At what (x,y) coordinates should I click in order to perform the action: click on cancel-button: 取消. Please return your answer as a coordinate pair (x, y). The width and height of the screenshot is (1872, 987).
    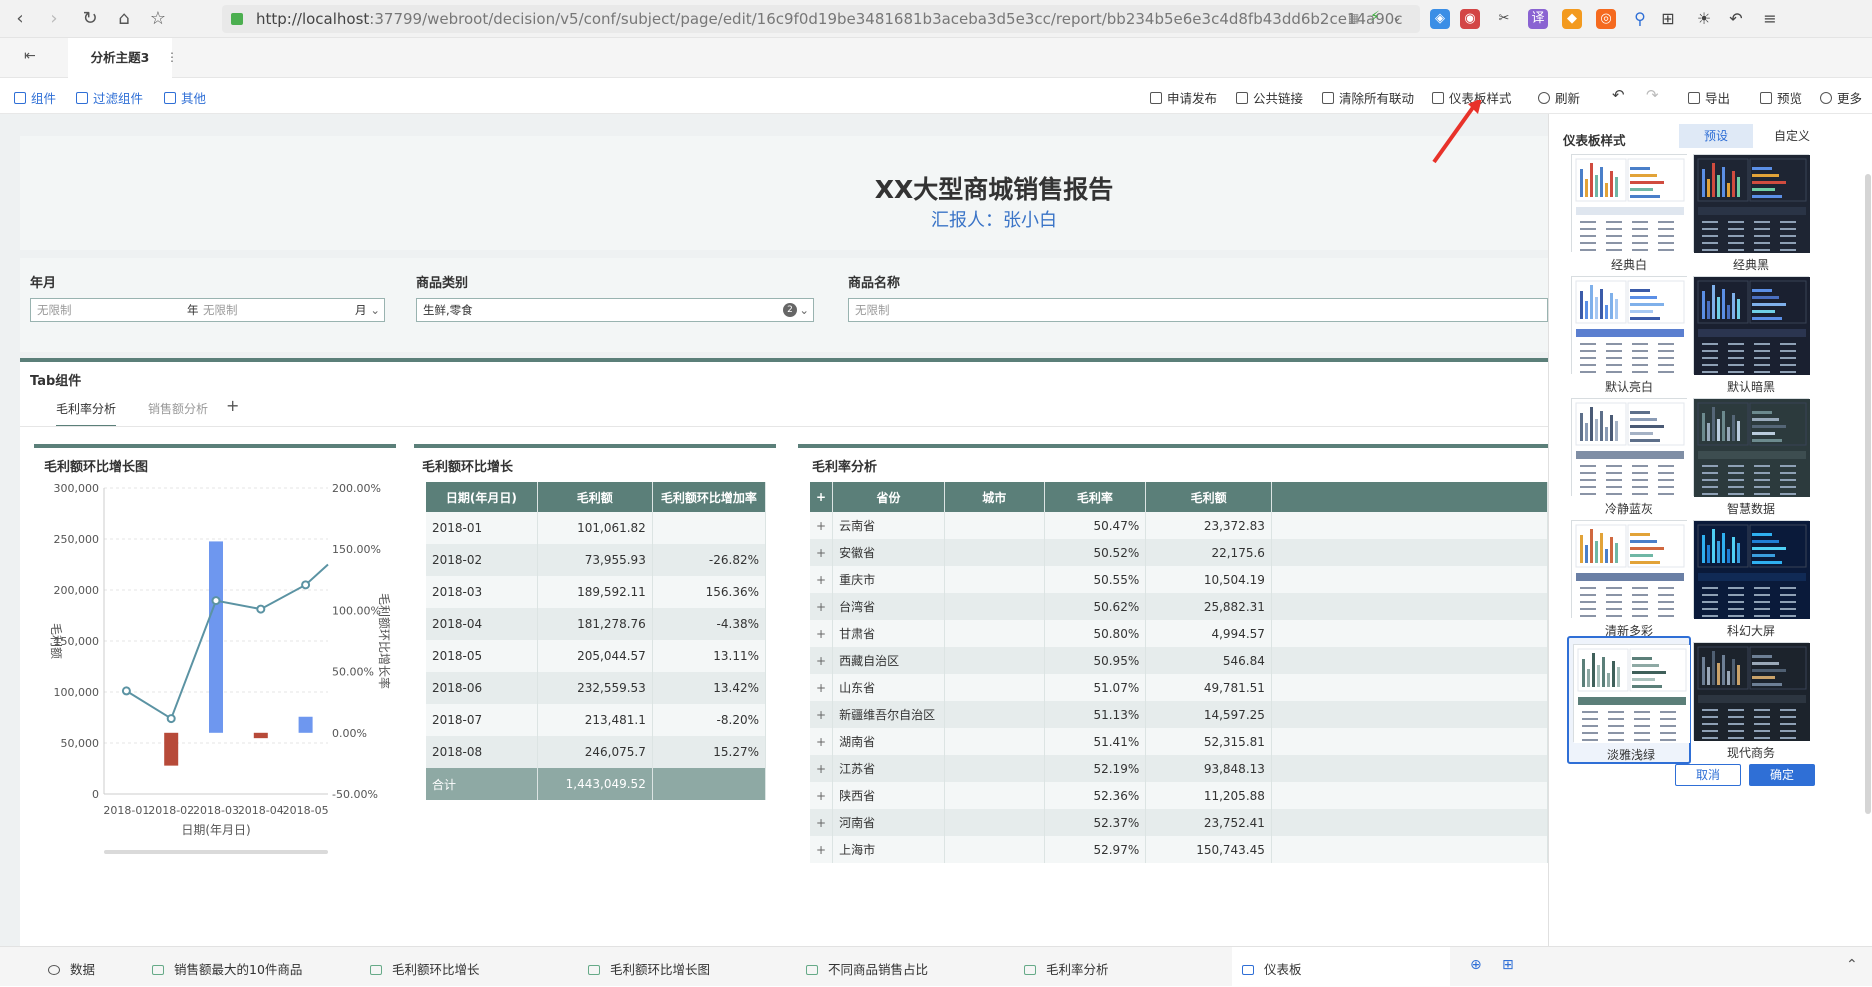
    Looking at the image, I should click on (1708, 775).